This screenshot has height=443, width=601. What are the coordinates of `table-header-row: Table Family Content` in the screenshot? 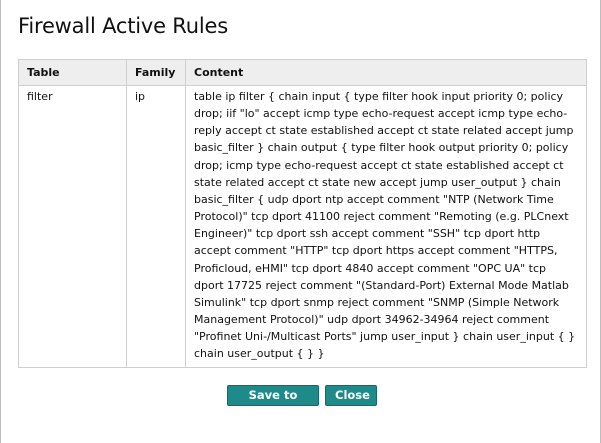 It's located at (302, 72).